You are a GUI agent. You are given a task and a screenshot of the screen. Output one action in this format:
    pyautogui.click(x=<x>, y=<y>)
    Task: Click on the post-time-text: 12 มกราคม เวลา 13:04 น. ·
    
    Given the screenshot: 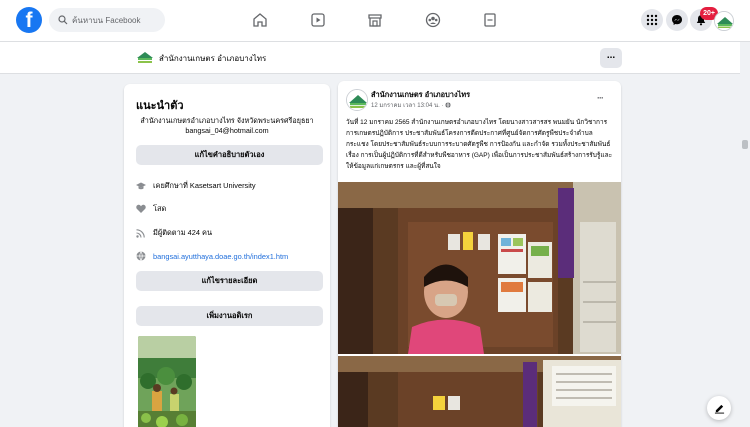 What is the action you would take?
    pyautogui.click(x=408, y=106)
    